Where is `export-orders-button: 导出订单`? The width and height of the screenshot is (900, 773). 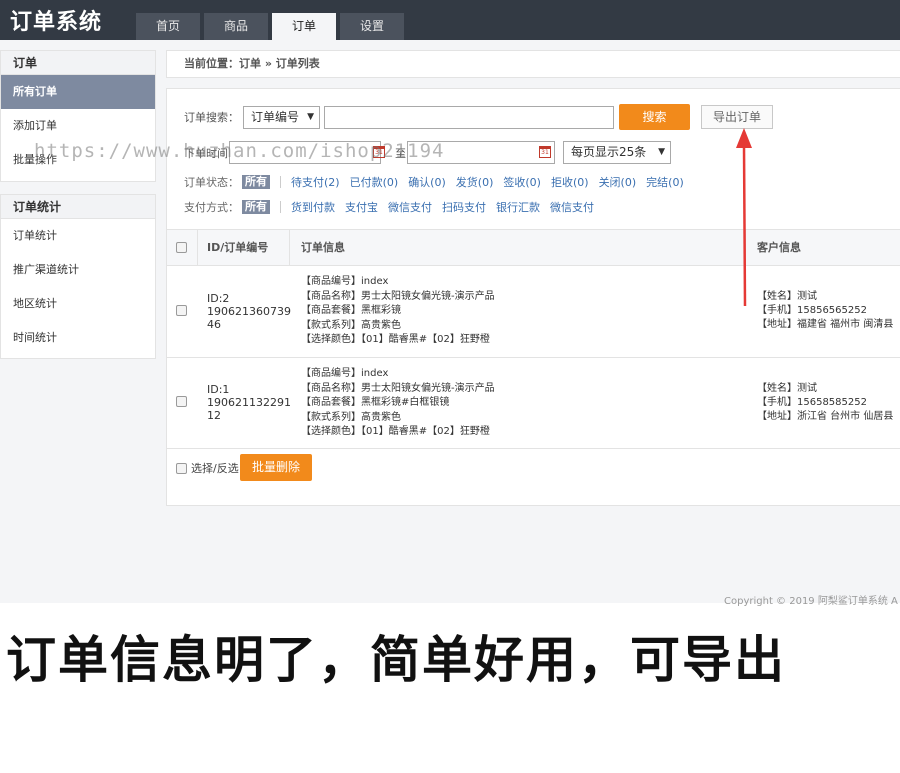 export-orders-button: 导出订单 is located at coordinates (737, 117).